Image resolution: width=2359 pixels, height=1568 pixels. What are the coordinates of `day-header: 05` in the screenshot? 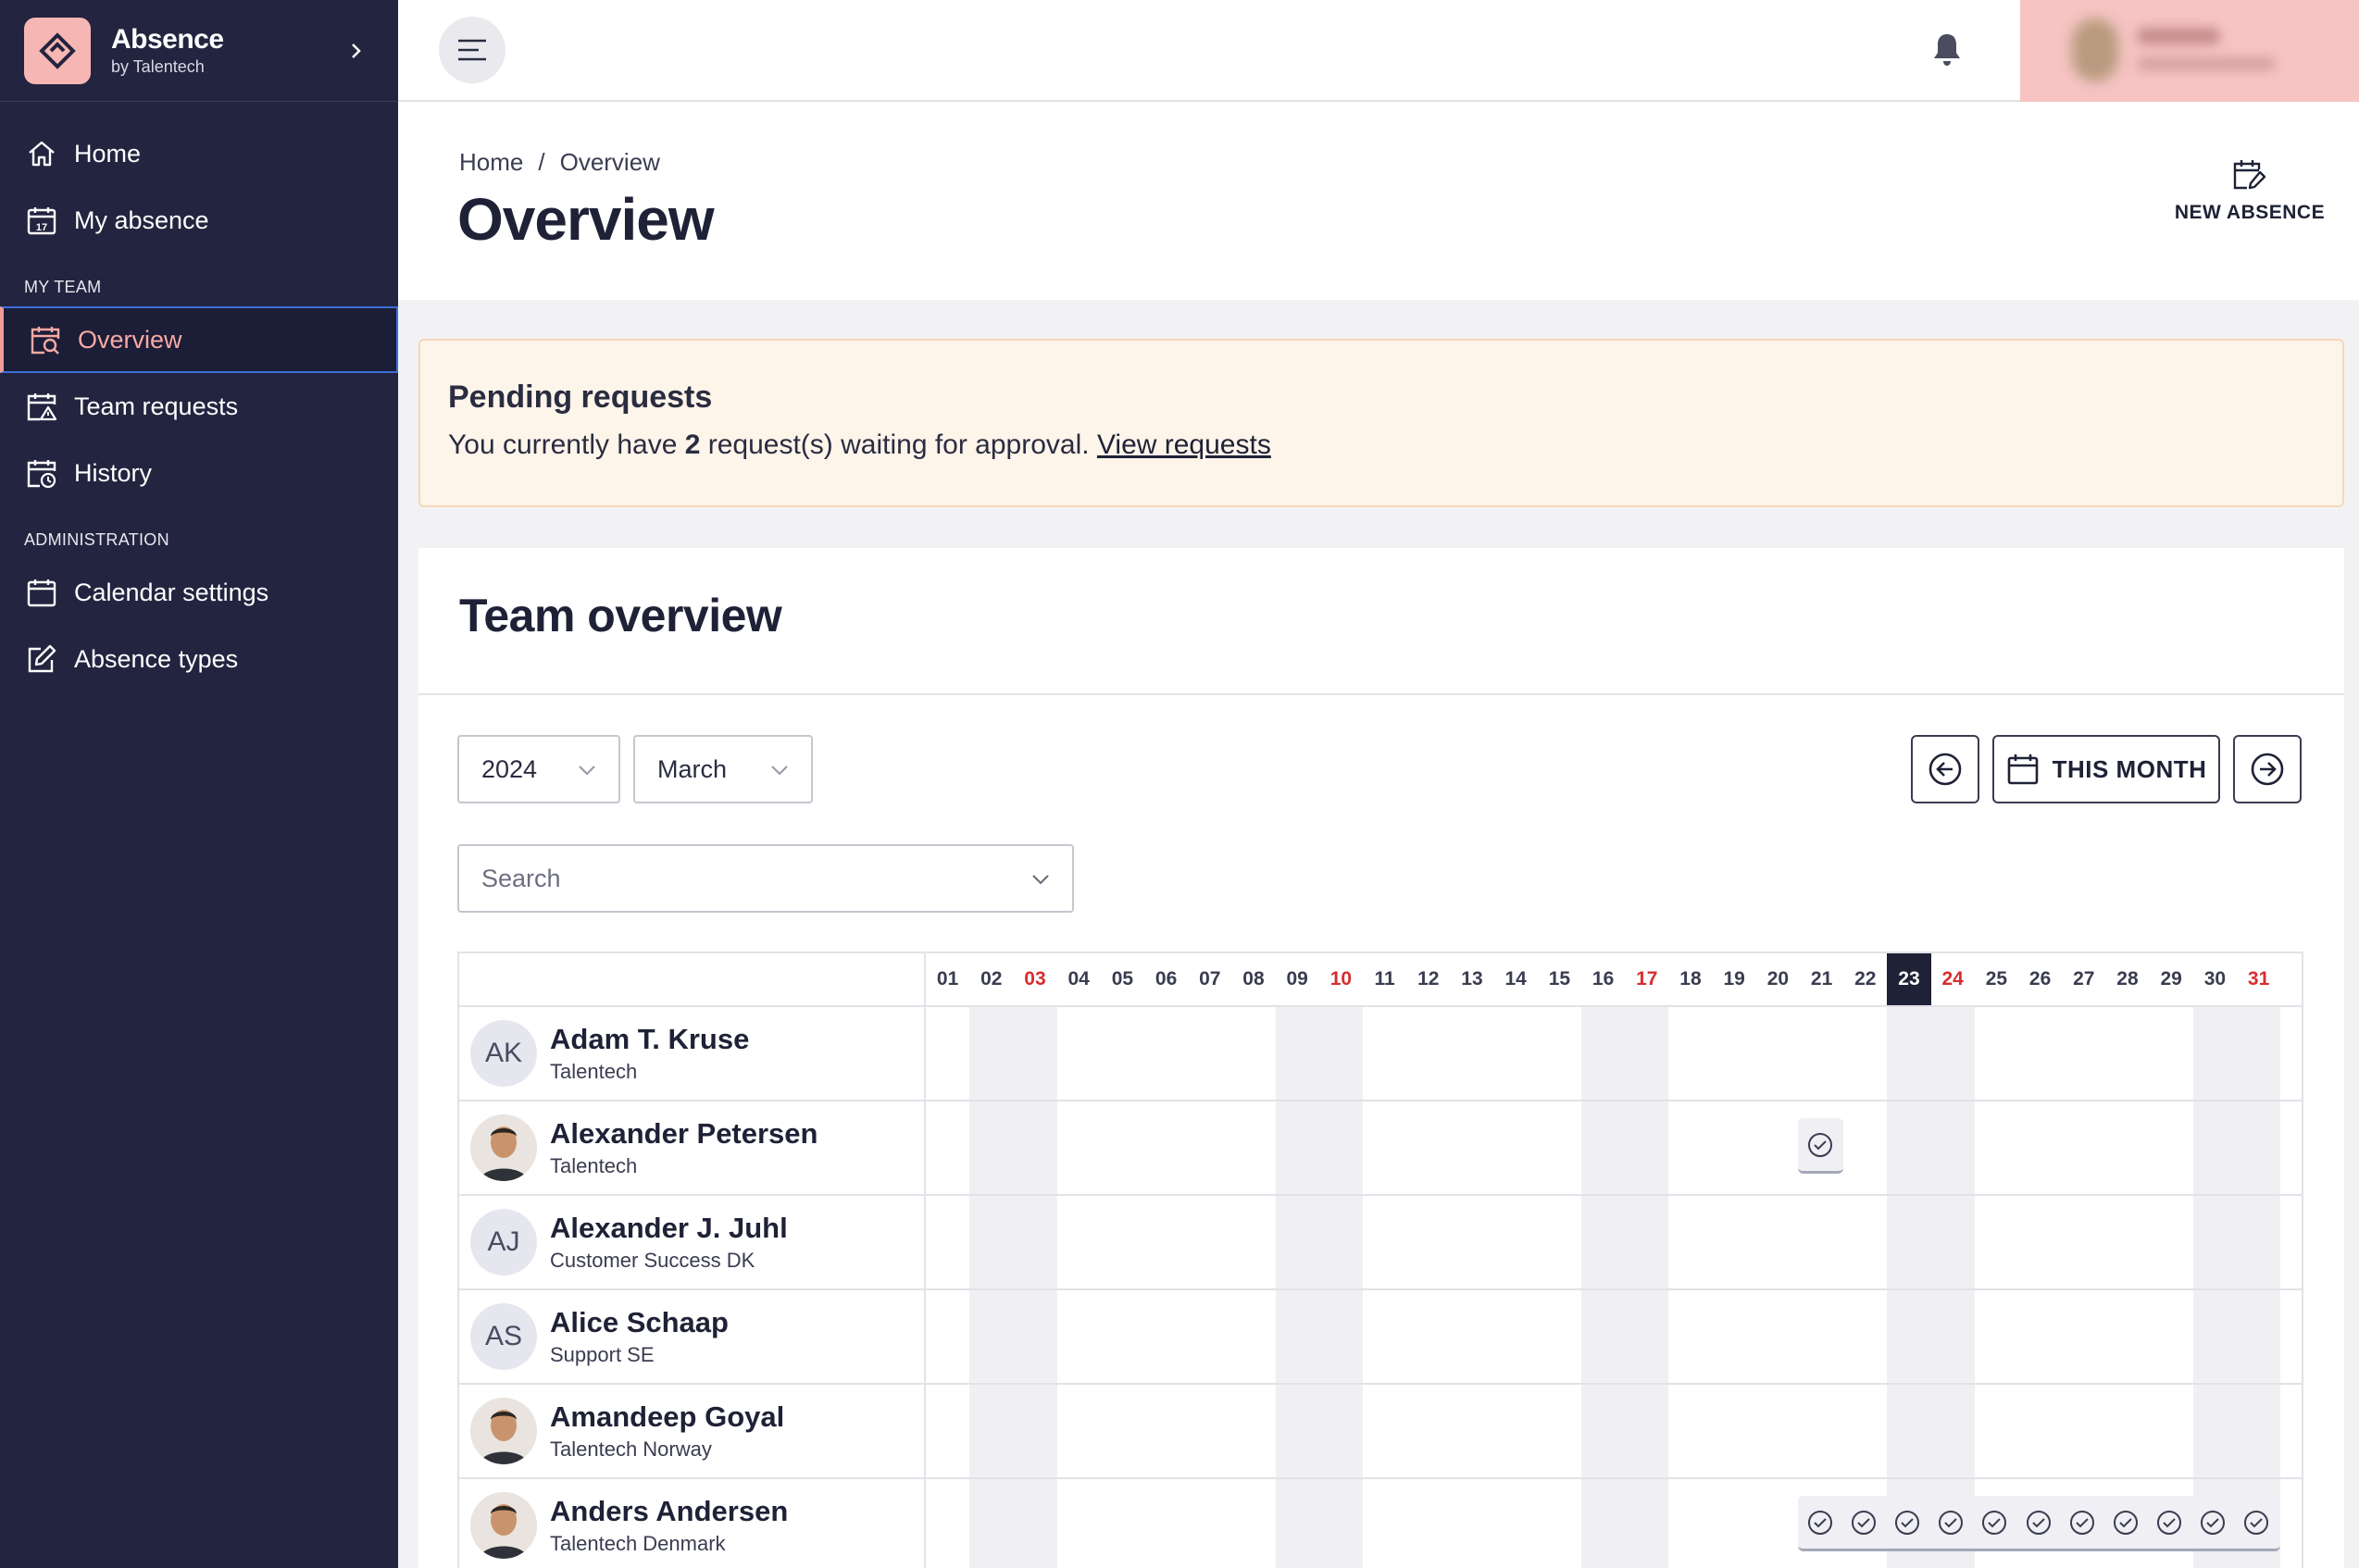 It's located at (1122, 978).